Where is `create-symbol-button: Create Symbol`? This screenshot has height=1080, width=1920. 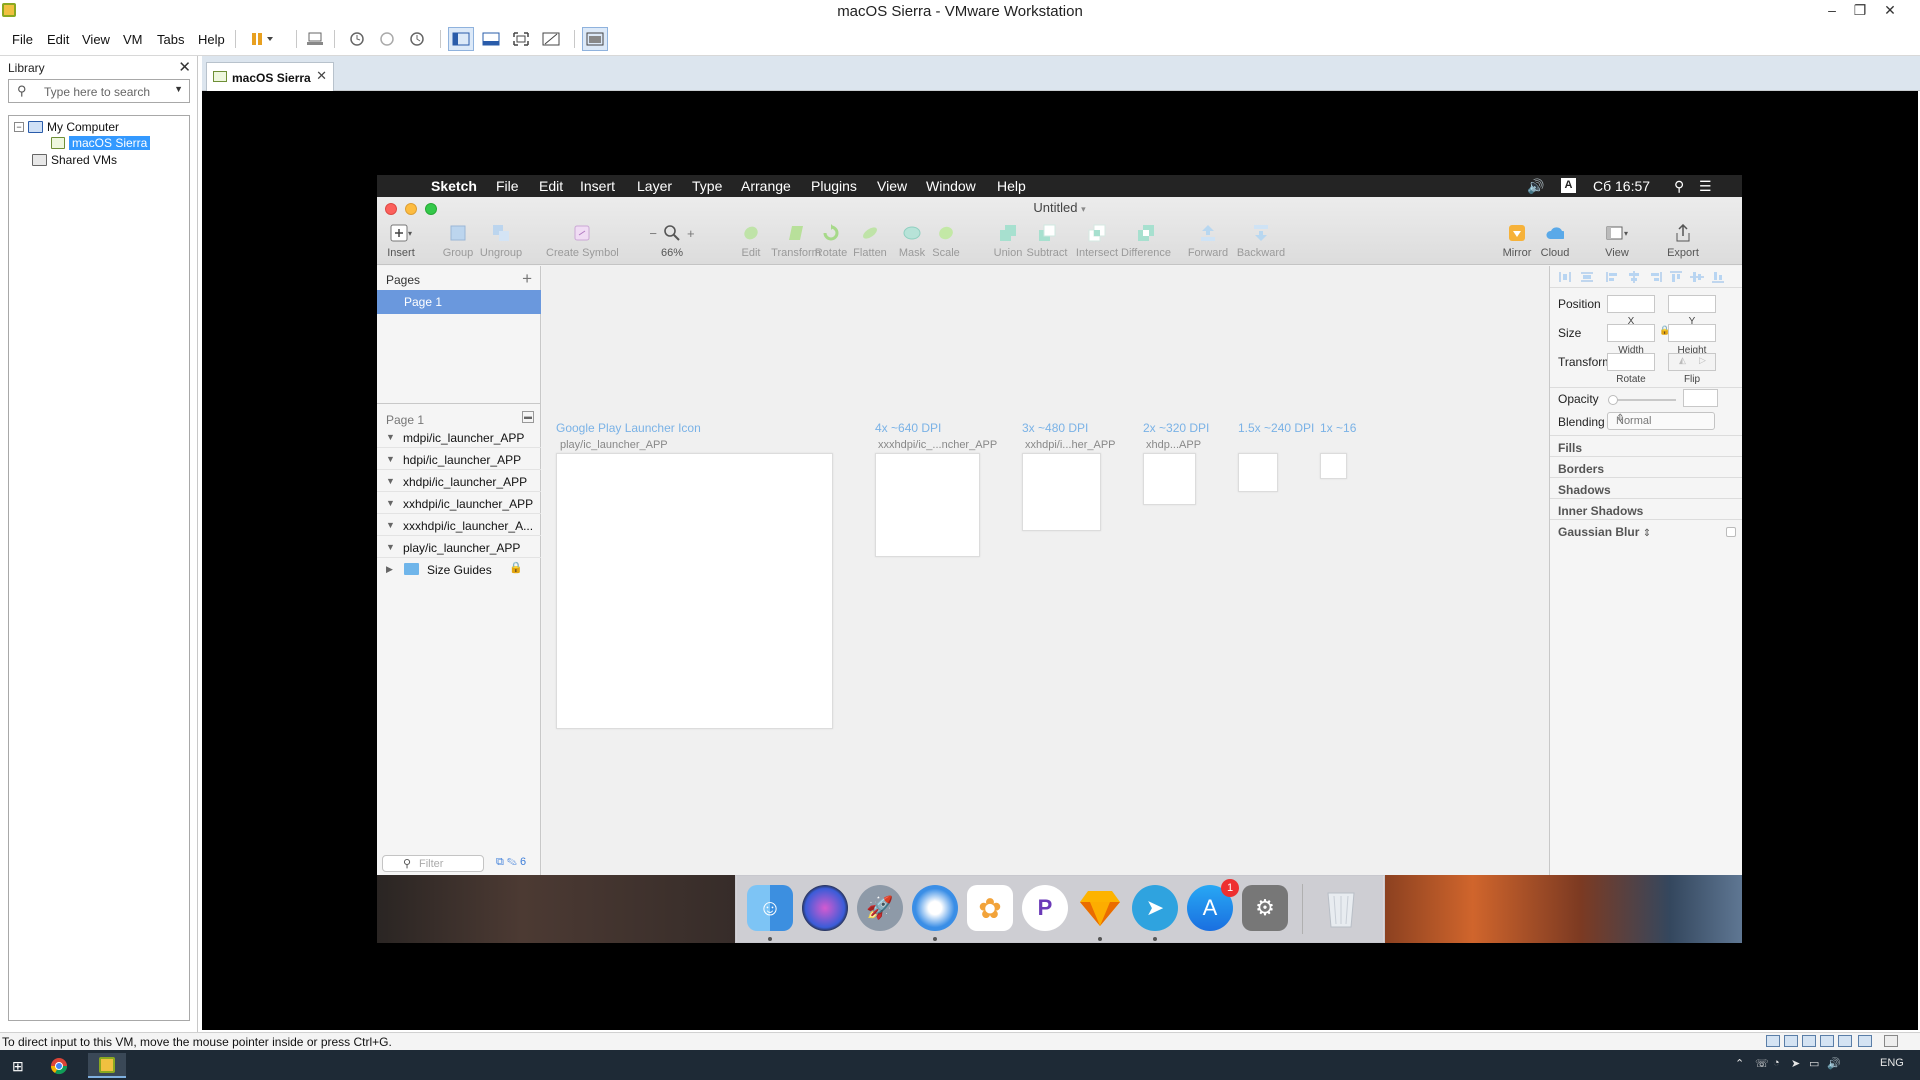
create-symbol-button: Create Symbol is located at coordinates (582, 240).